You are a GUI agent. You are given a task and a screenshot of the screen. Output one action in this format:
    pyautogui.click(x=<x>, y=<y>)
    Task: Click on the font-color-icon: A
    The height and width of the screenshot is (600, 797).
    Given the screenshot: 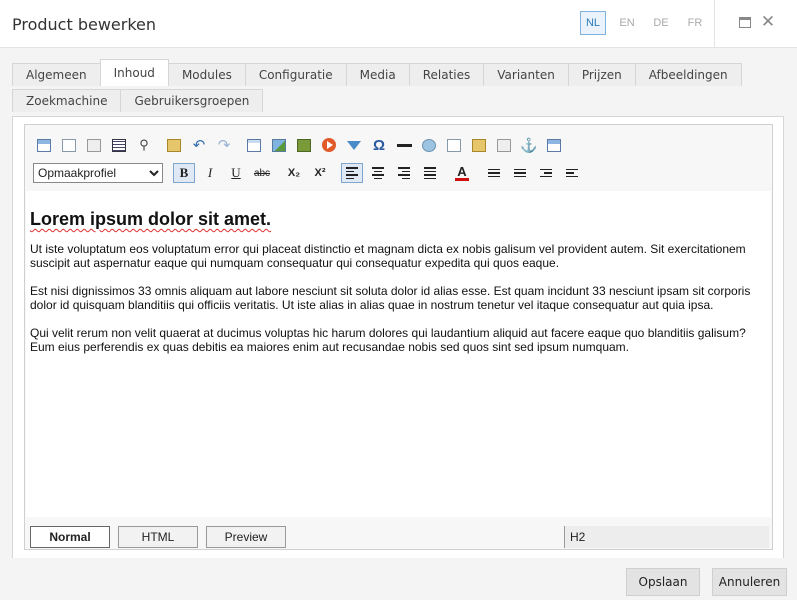 What is the action you would take?
    pyautogui.click(x=462, y=173)
    